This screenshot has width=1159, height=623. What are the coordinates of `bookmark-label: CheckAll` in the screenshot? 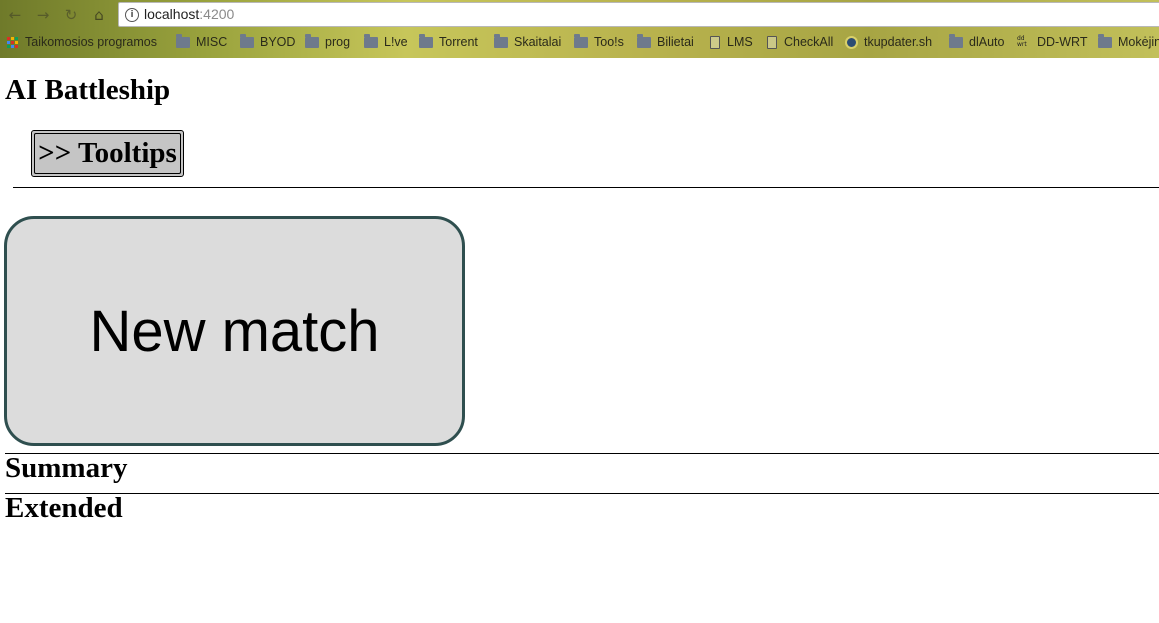 It's located at (809, 42).